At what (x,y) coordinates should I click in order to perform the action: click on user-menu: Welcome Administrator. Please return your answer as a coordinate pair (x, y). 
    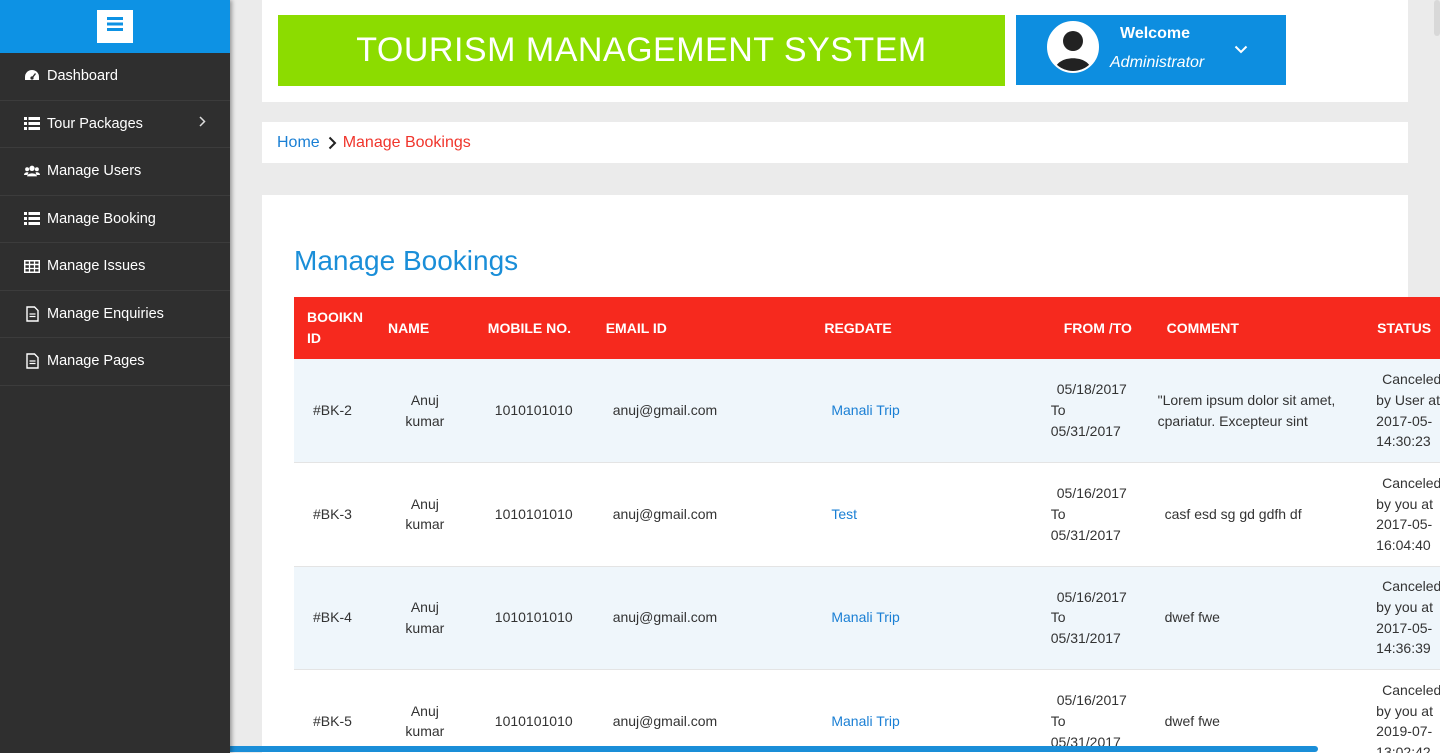
    Looking at the image, I should click on (1151, 50).